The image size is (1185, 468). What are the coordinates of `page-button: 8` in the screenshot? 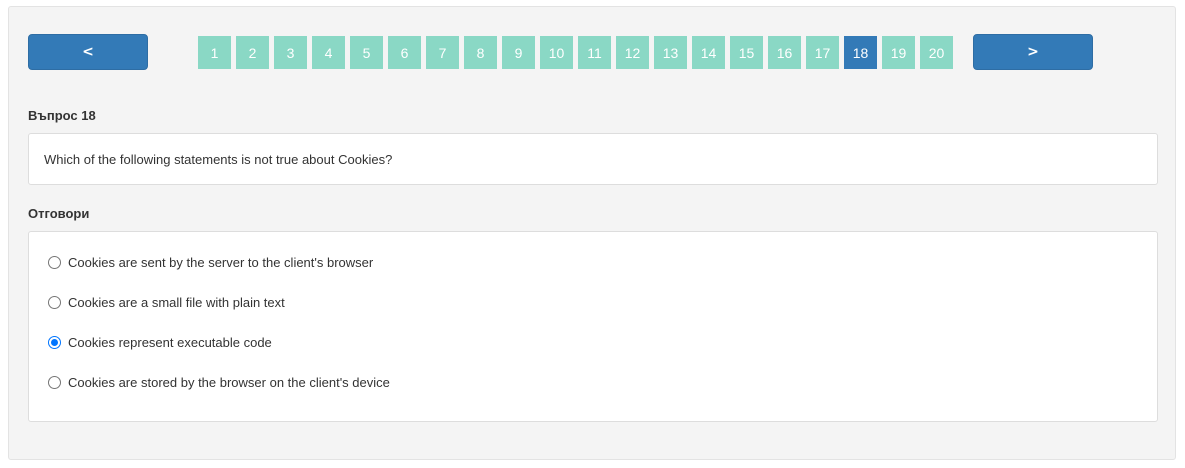 It's located at (480, 52).